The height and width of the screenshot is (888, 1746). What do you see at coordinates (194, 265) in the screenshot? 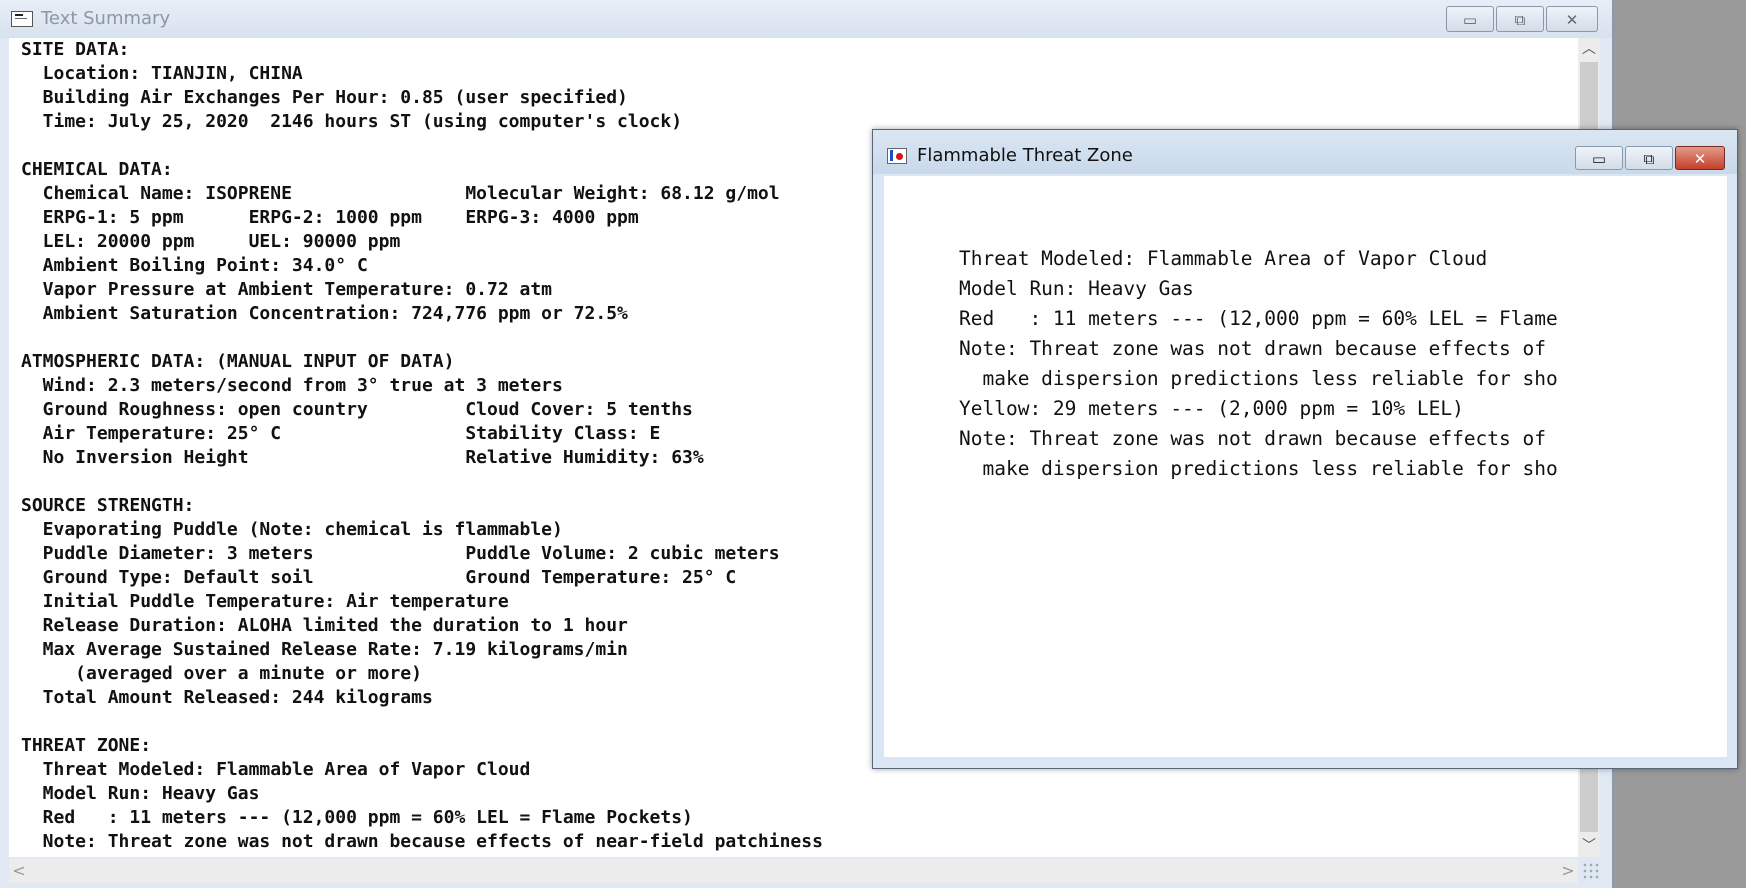
I see `report-line: Ambient Boiling Point: 34.0° C` at bounding box center [194, 265].